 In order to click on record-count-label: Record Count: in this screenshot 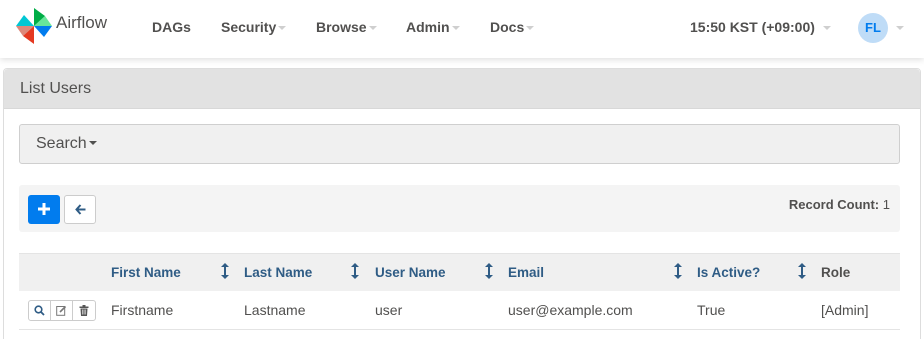, I will do `click(834, 204)`.